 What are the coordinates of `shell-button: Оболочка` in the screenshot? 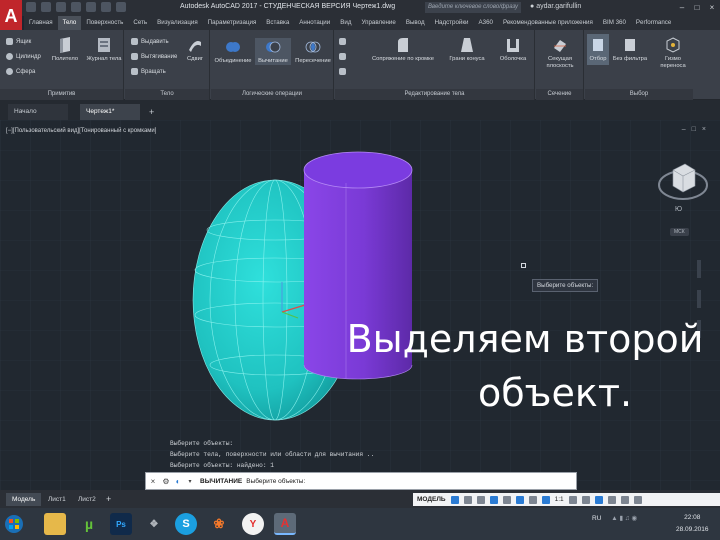 It's located at (513, 49).